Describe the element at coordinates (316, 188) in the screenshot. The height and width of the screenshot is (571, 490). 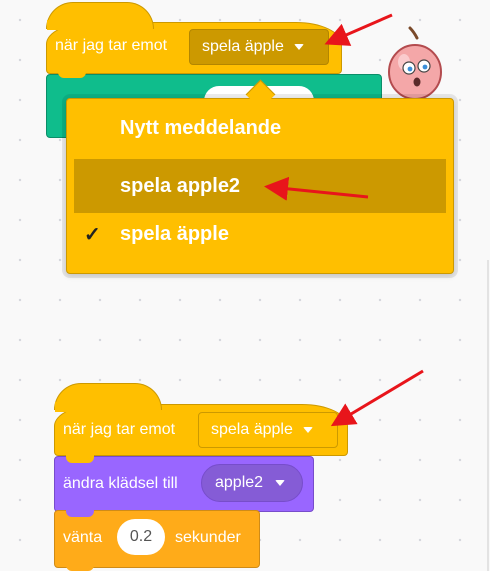
I see `arrow-middle` at that location.